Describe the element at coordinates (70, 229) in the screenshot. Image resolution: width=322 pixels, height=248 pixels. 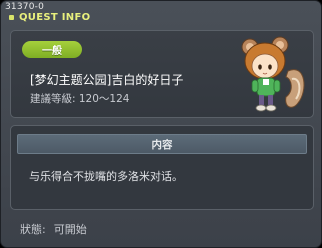
I see `status-value: 可開始` at that location.